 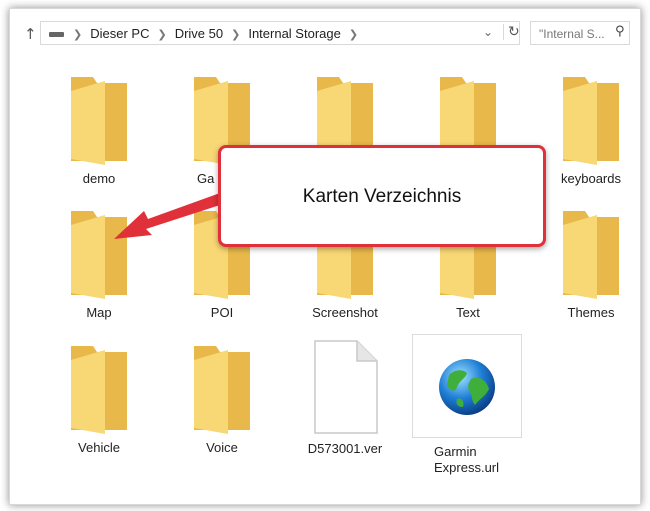 What do you see at coordinates (99, 312) in the screenshot?
I see `item-label: Map` at bounding box center [99, 312].